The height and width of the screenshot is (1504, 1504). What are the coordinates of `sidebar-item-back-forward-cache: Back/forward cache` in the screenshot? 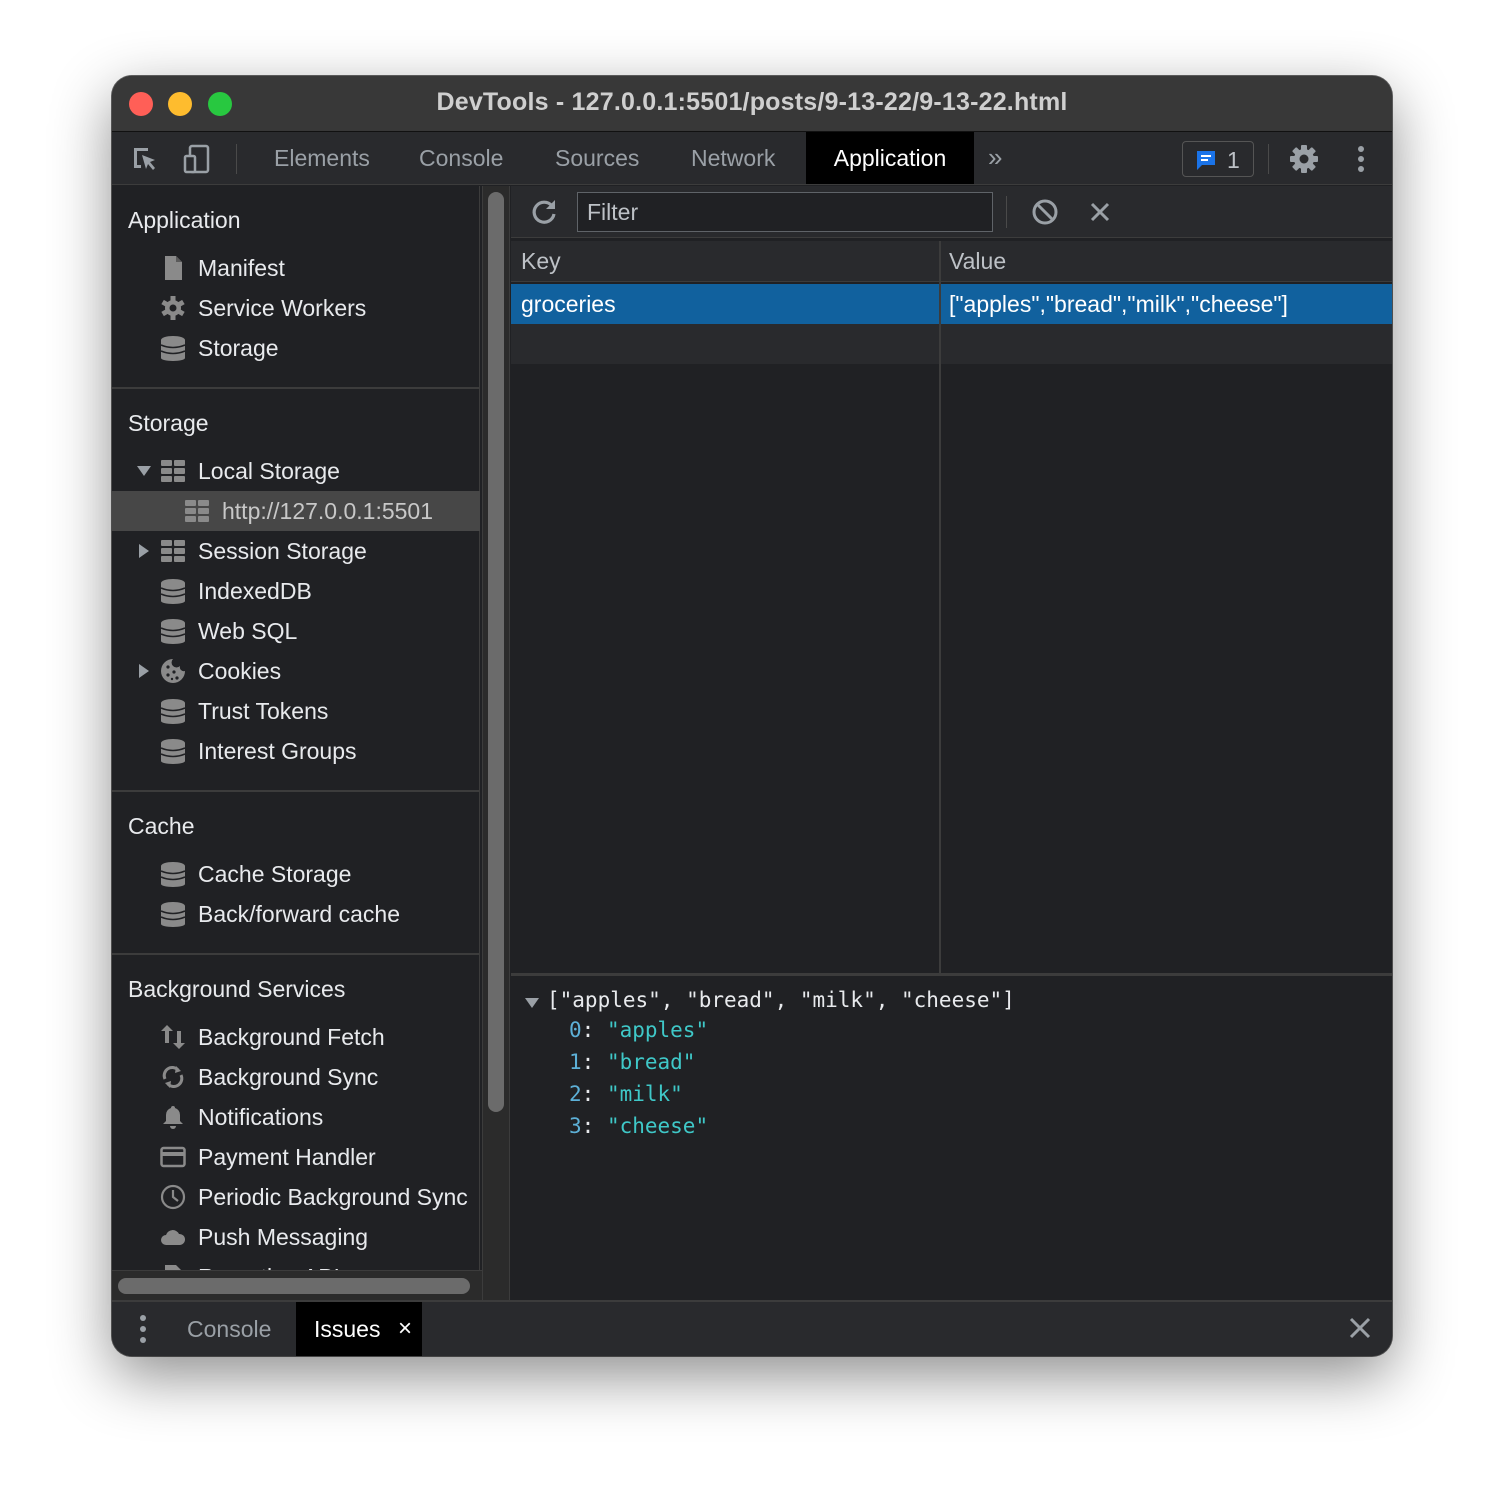 It's located at (296, 914).